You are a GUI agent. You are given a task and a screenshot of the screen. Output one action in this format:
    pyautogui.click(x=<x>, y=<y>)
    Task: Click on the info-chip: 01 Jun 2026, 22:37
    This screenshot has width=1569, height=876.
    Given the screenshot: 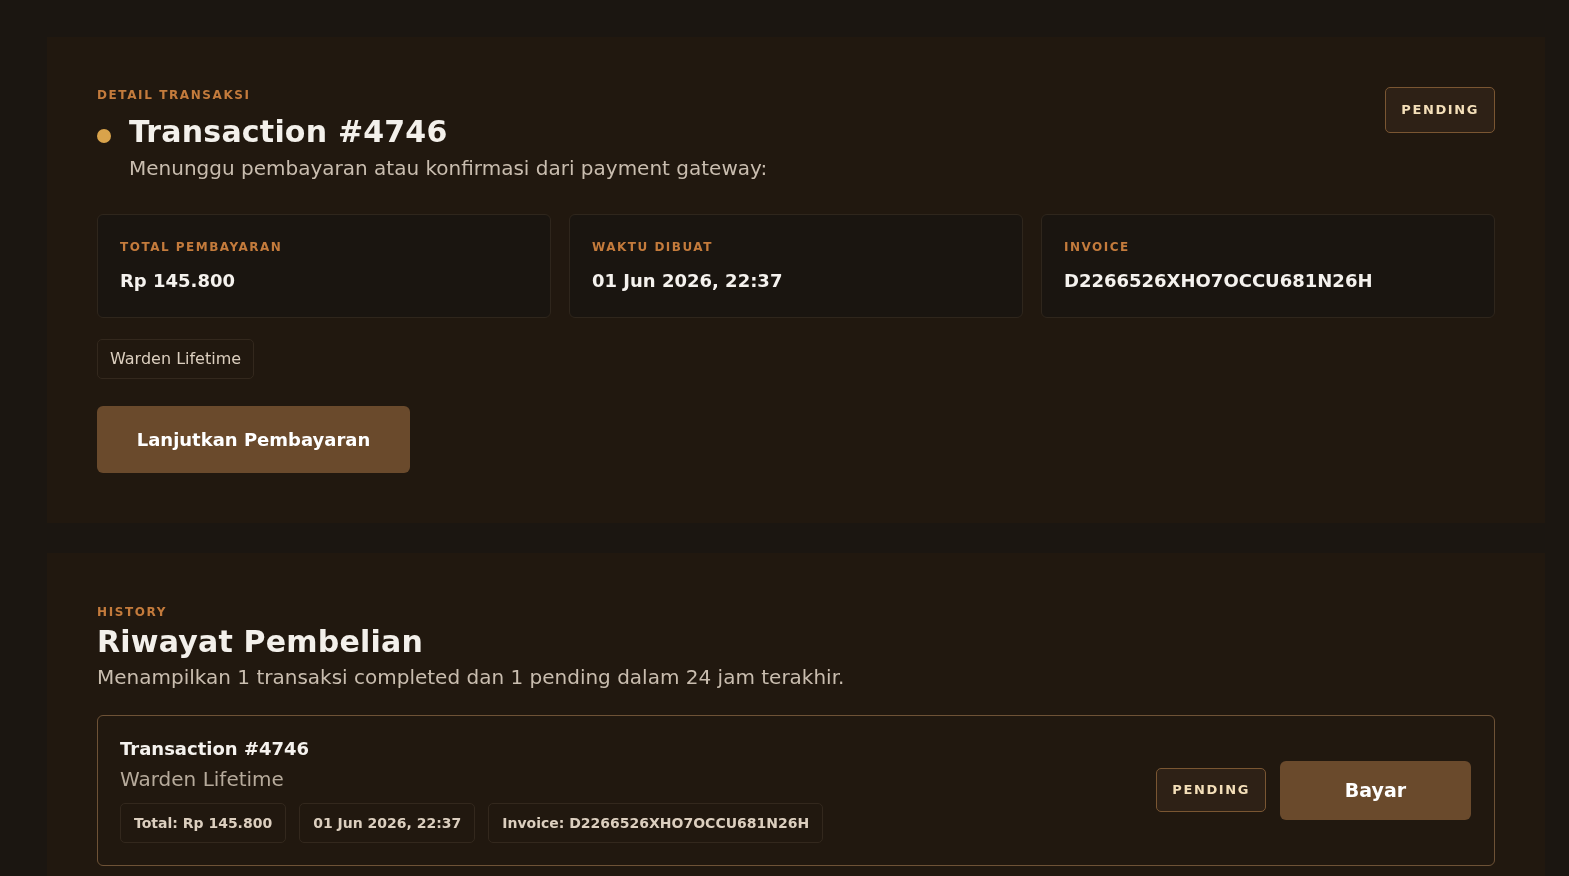 What is the action you would take?
    pyautogui.click(x=387, y=823)
    